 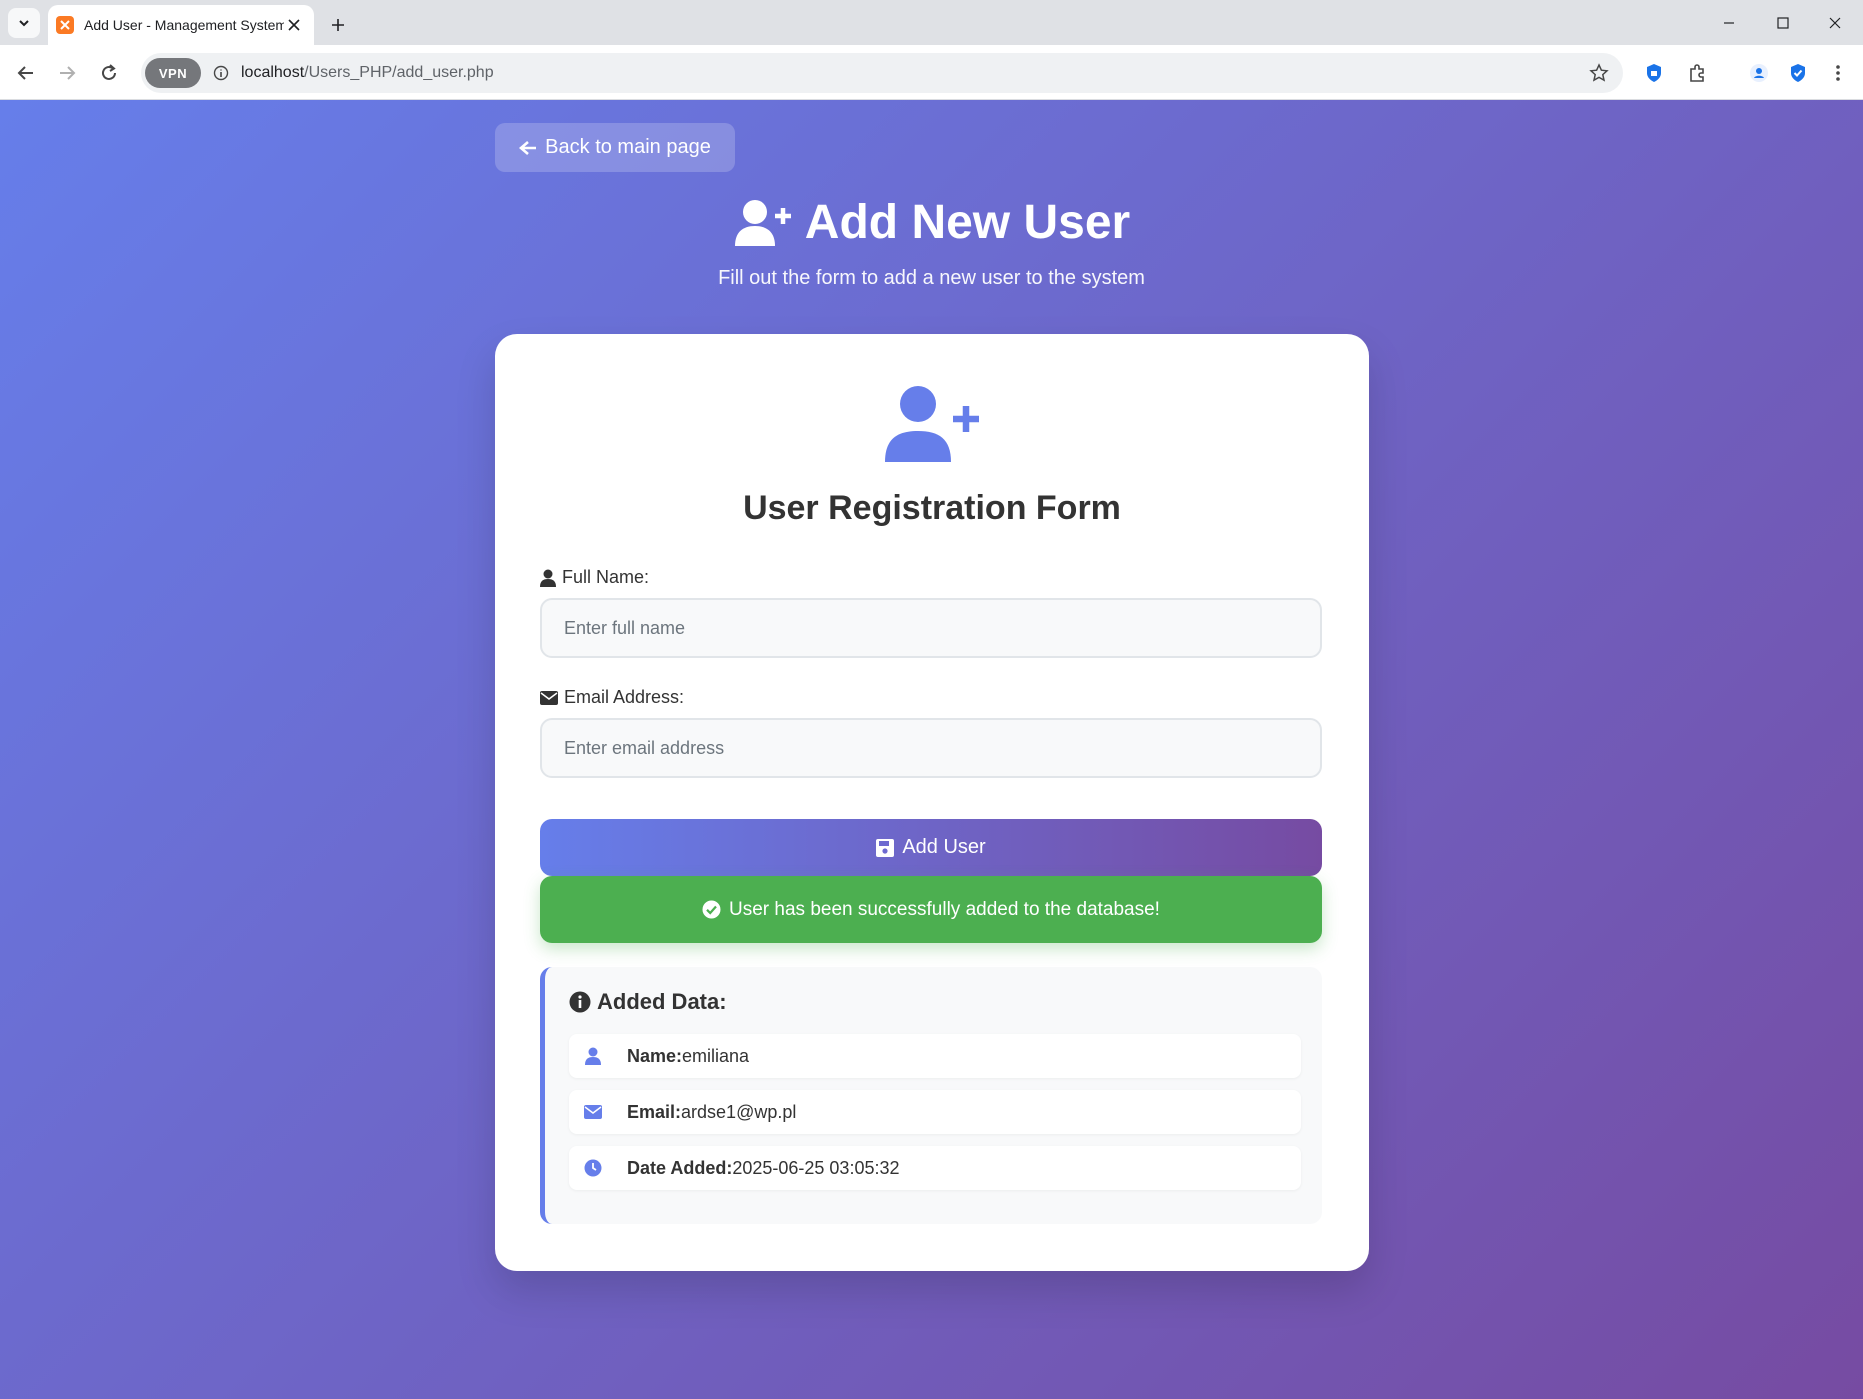 I want to click on page-title: Add New User, so click(x=931, y=222).